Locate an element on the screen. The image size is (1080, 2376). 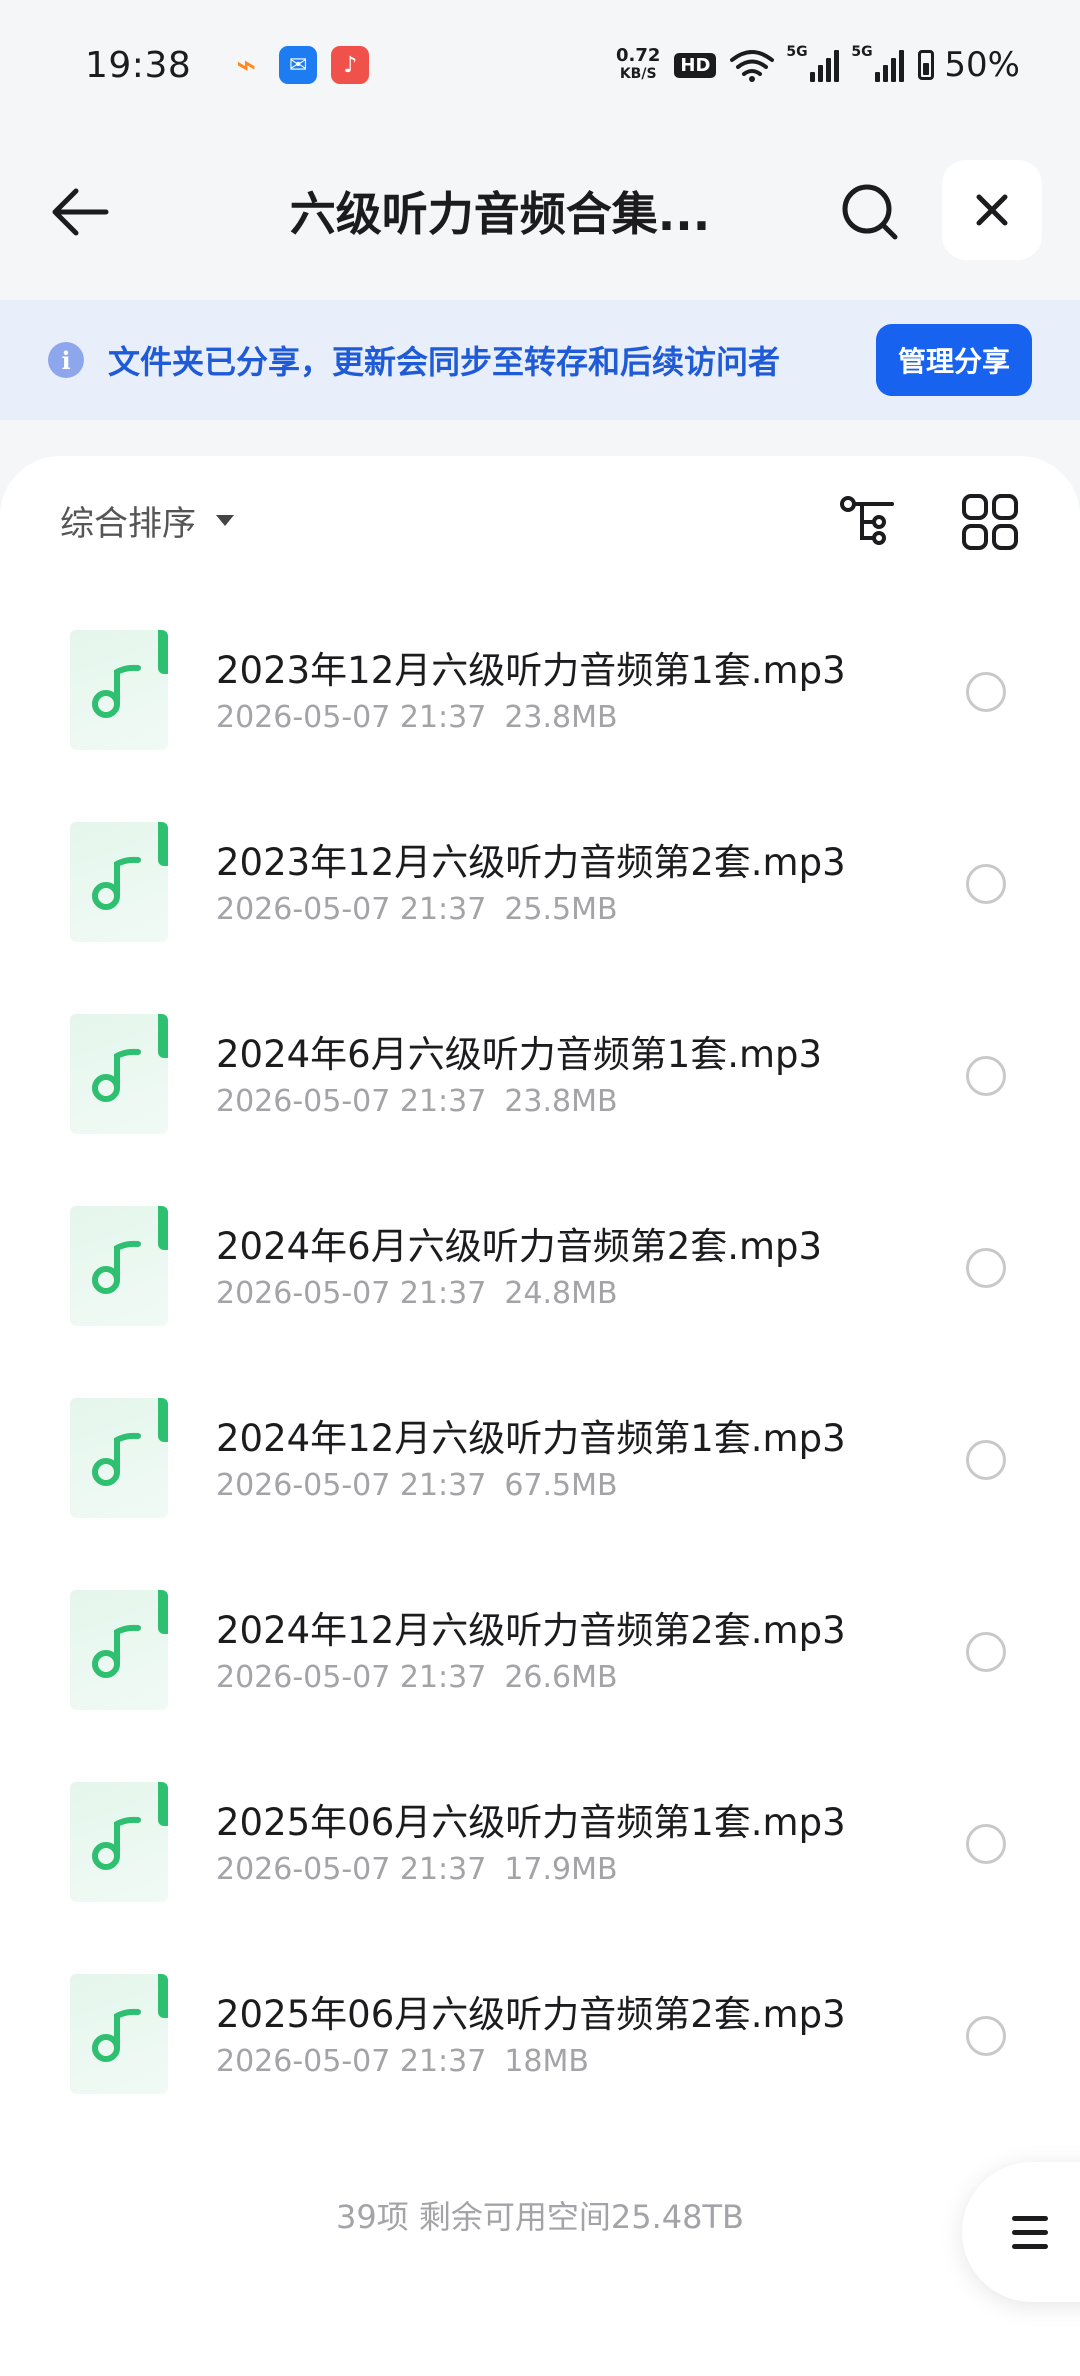
file-meta: 2026-05-07 21:37 25.5MB is located at coordinates (417, 909).